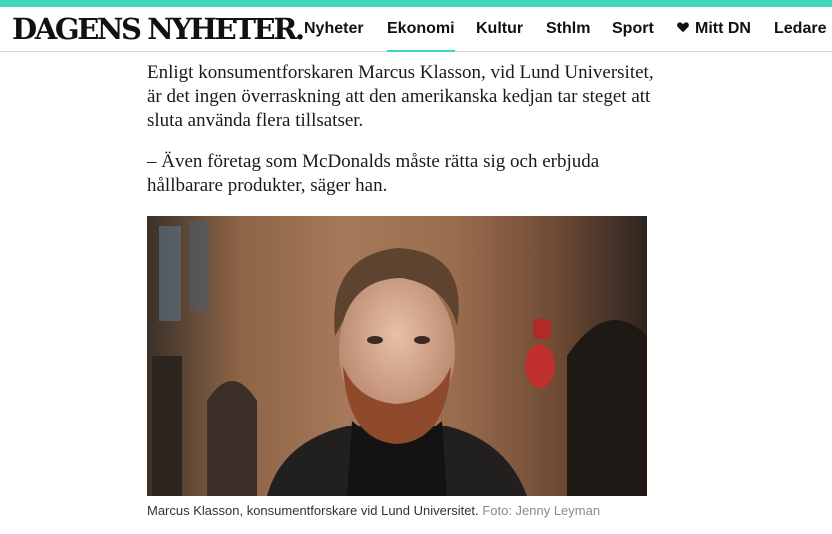  I want to click on nav-item-mitt-dn: Mitt DN, so click(713, 29).